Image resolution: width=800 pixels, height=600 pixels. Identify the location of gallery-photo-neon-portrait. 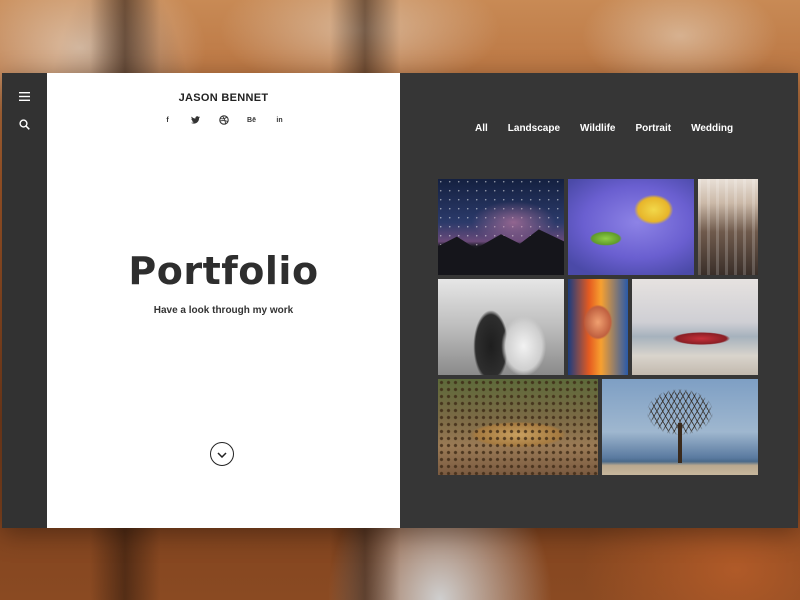
(598, 327).